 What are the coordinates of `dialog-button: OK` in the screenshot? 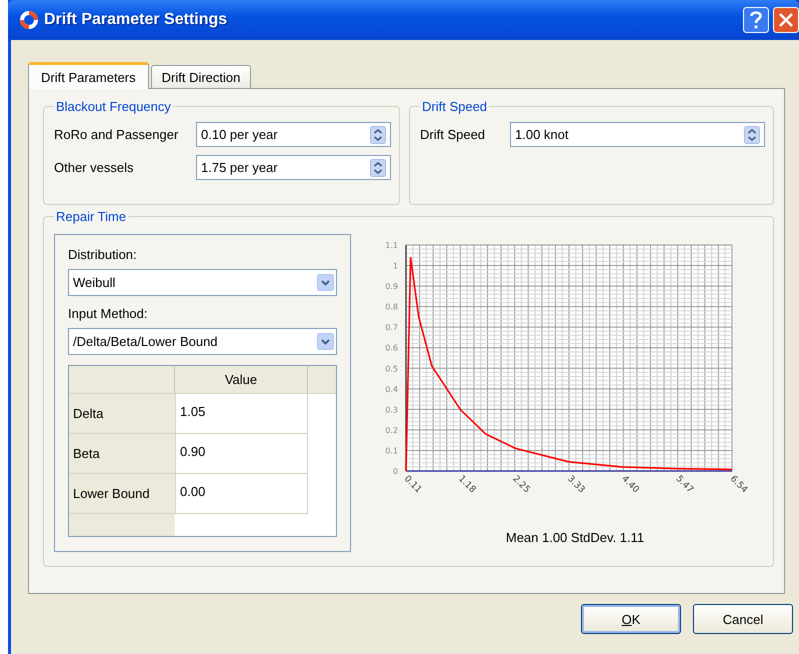 It's located at (631, 619).